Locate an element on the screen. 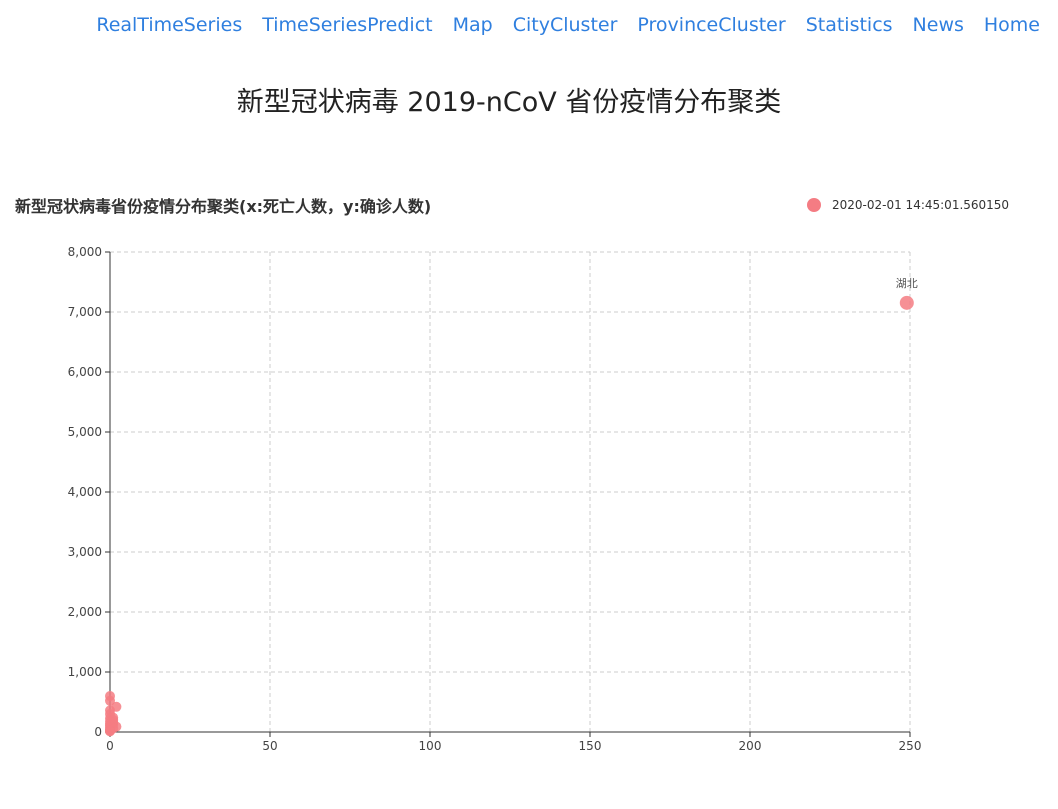  y-tick-label: 0 is located at coordinates (98, 732).